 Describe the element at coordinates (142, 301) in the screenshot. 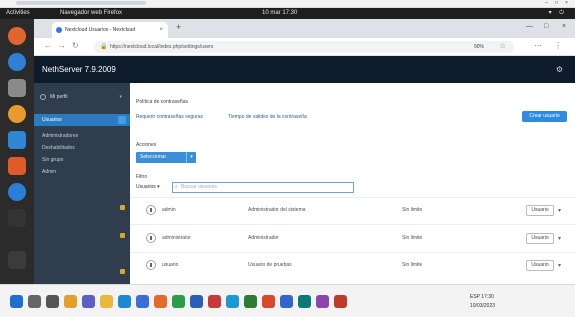

I see `store-icon` at that location.